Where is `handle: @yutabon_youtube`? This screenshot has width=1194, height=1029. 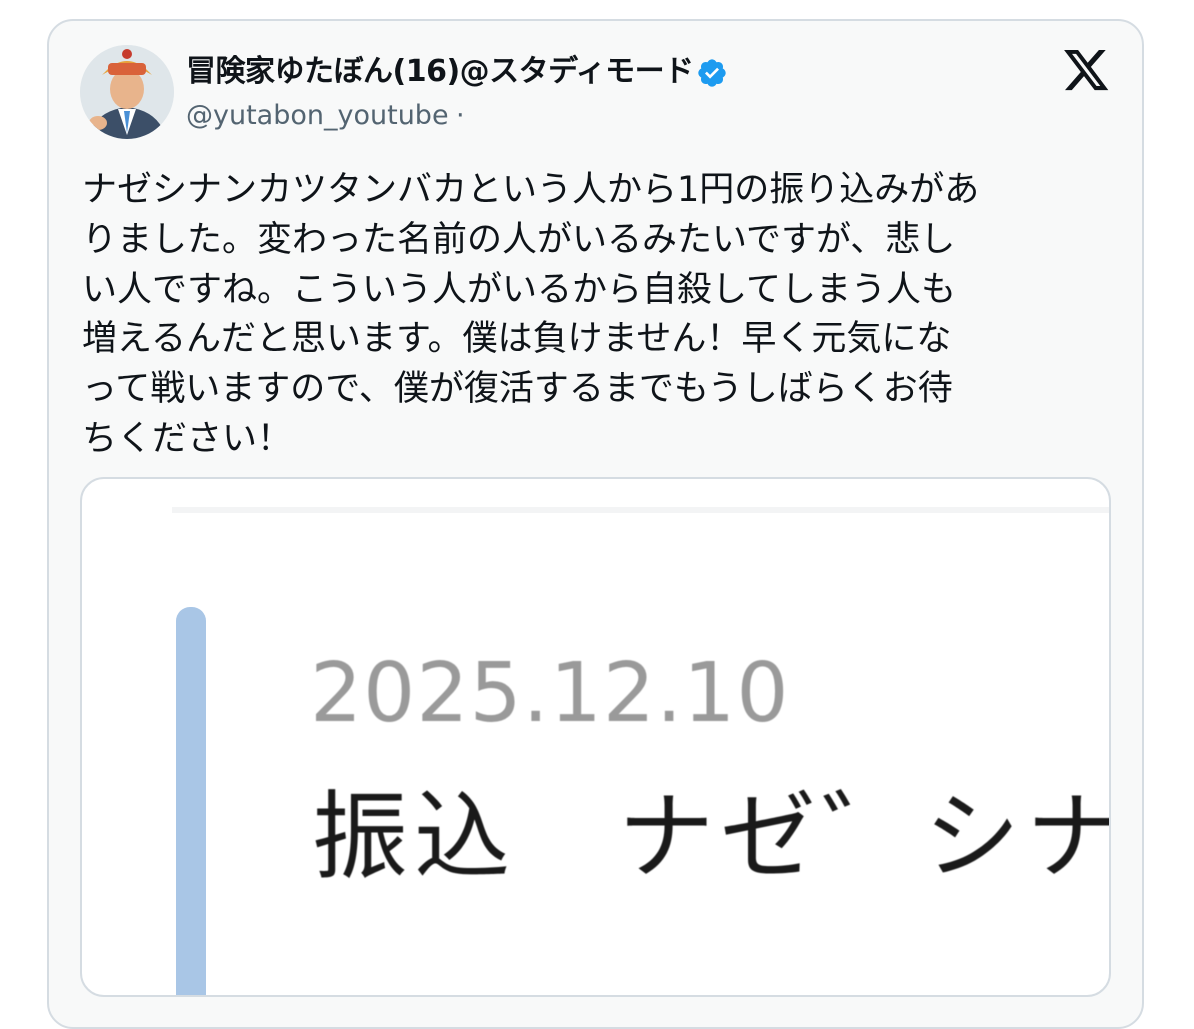
handle: @yutabon_youtube is located at coordinates (317, 116).